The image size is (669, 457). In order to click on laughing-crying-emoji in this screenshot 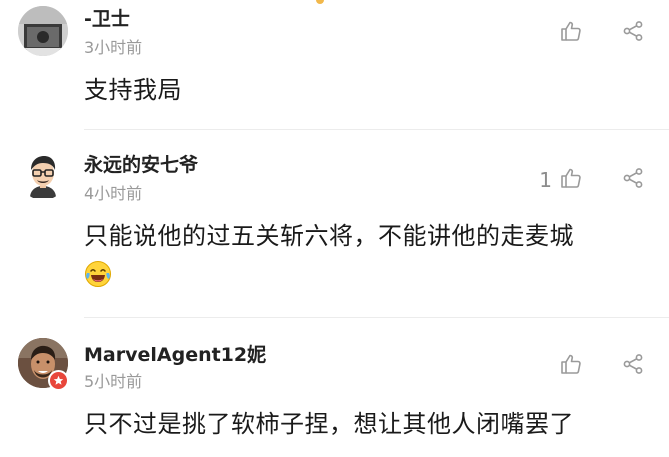, I will do `click(98, 274)`.